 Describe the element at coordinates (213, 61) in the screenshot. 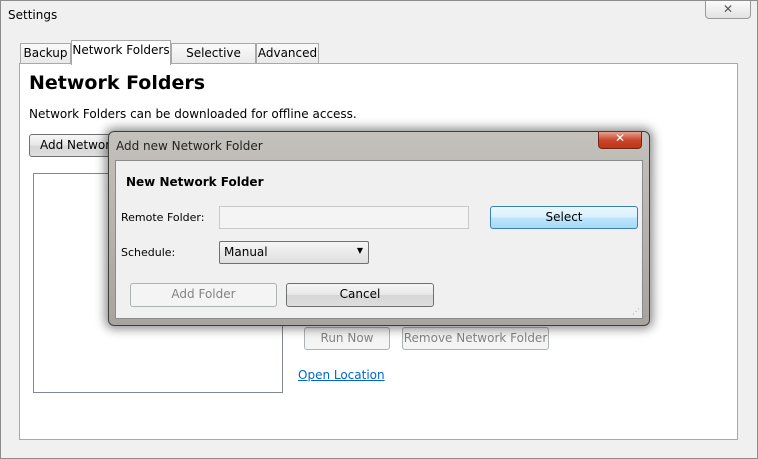

I see `tab-selective-sync: Selective Sync` at that location.